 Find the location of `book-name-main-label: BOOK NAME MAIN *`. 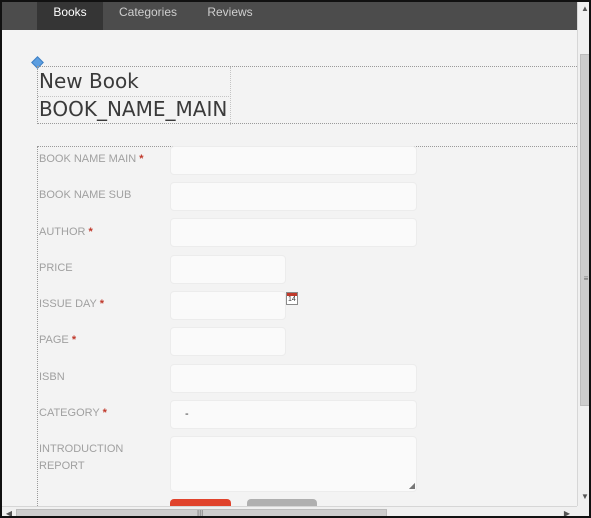

book-name-main-label: BOOK NAME MAIN * is located at coordinates (91, 159).